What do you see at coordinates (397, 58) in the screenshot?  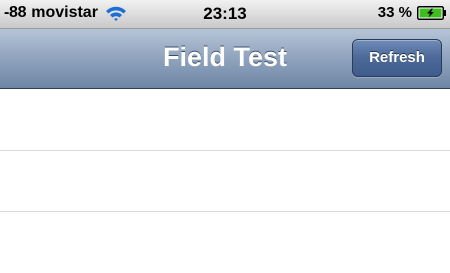 I see `refresh-button: Refresh` at bounding box center [397, 58].